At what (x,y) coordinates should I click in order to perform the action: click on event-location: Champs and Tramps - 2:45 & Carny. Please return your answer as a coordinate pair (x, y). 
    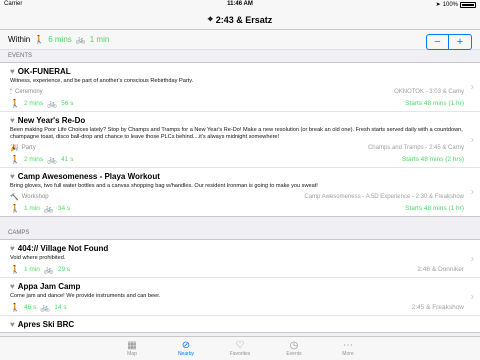
    Looking at the image, I should click on (415, 148).